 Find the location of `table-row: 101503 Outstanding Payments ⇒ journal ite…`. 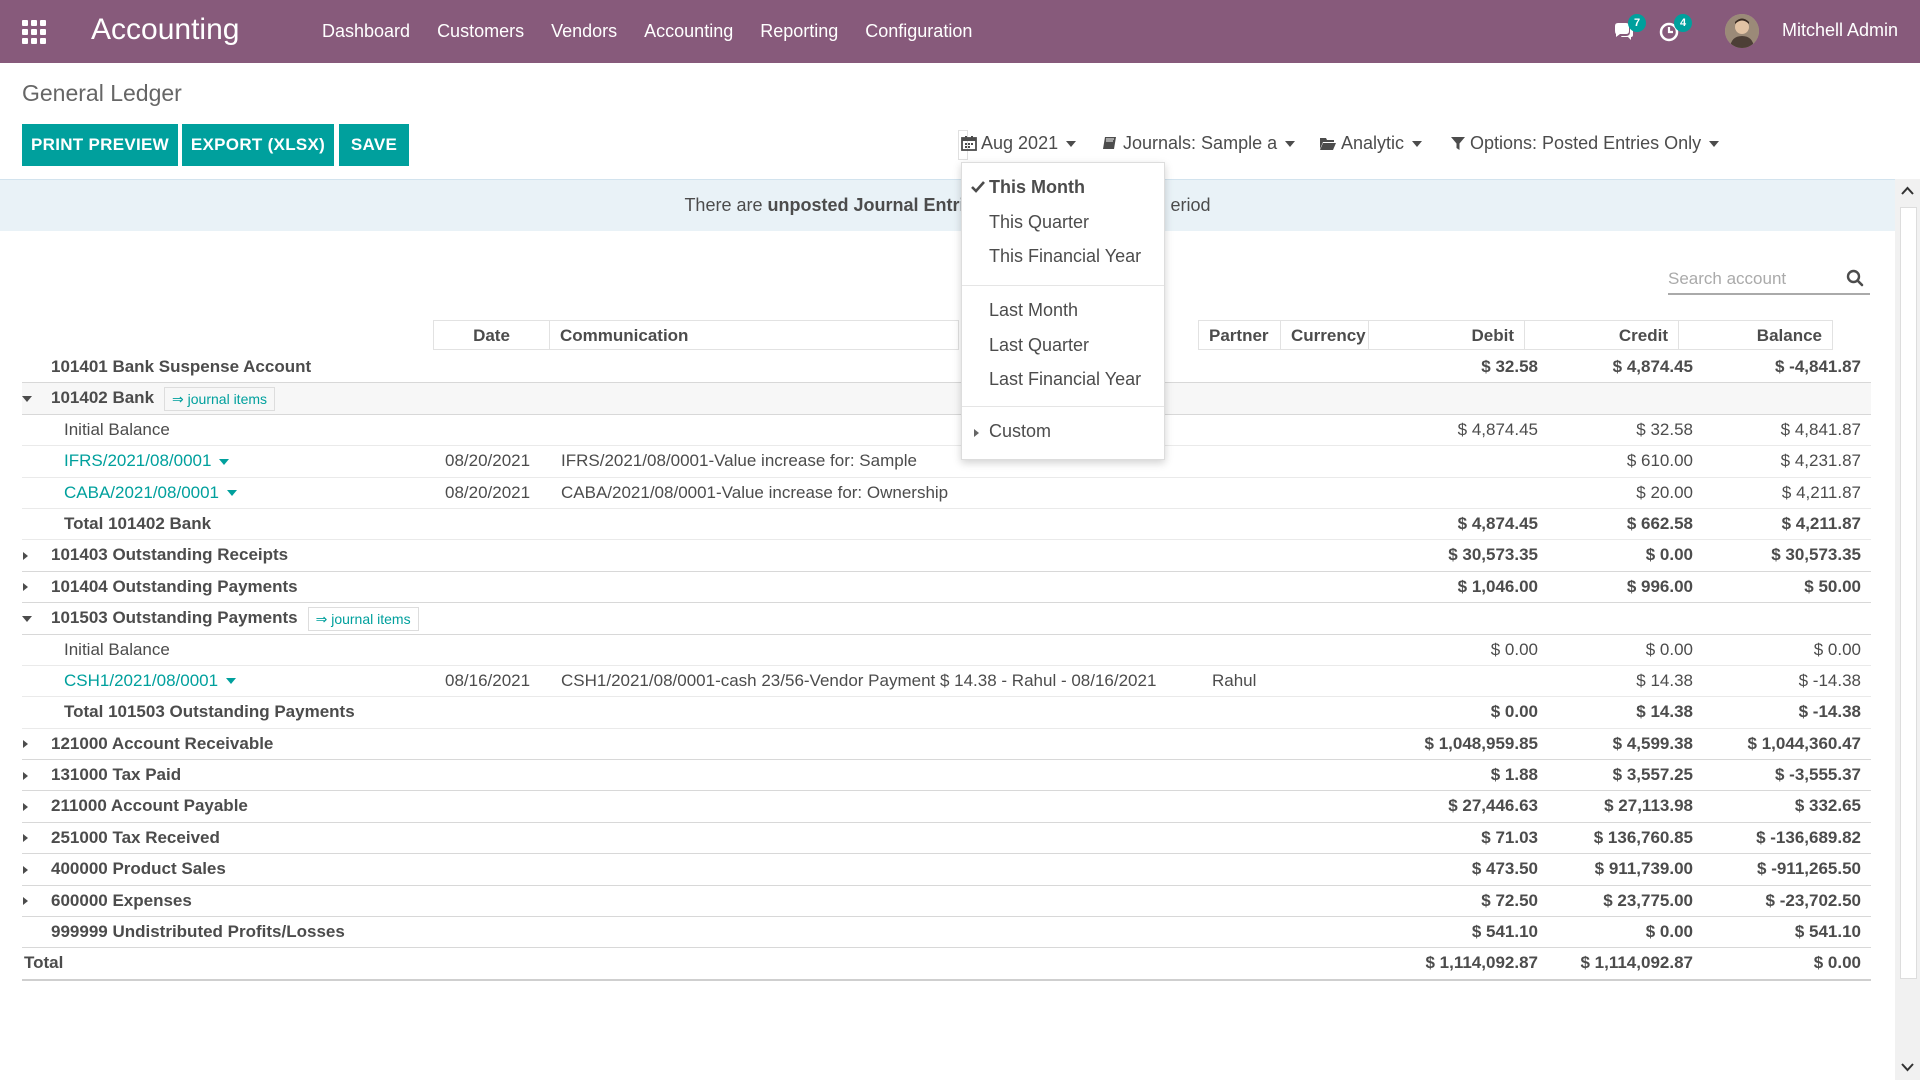

table-row: 101503 Outstanding Payments ⇒ journal ite… is located at coordinates (946, 619).